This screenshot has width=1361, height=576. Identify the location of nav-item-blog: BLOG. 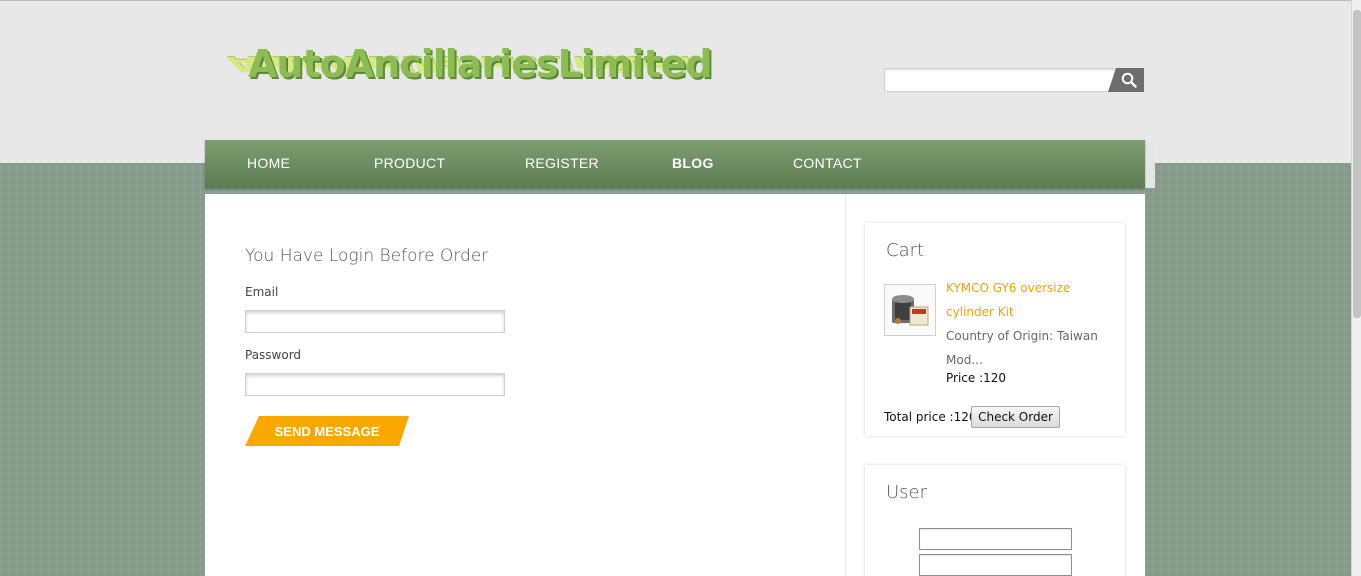
(693, 163).